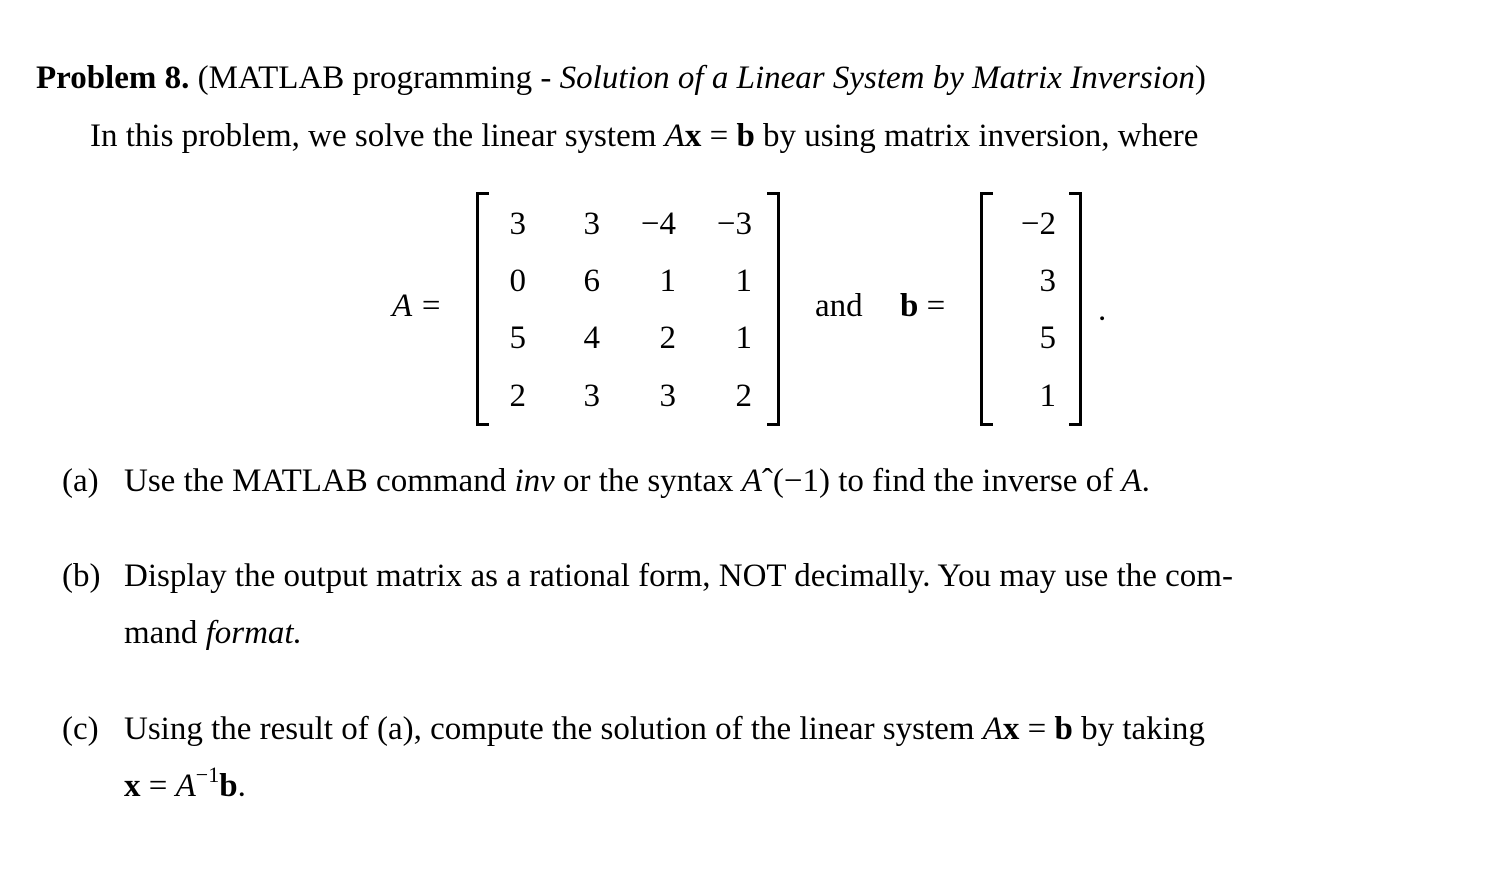  I want to click on vector-b-equals: =, so click(932, 306).